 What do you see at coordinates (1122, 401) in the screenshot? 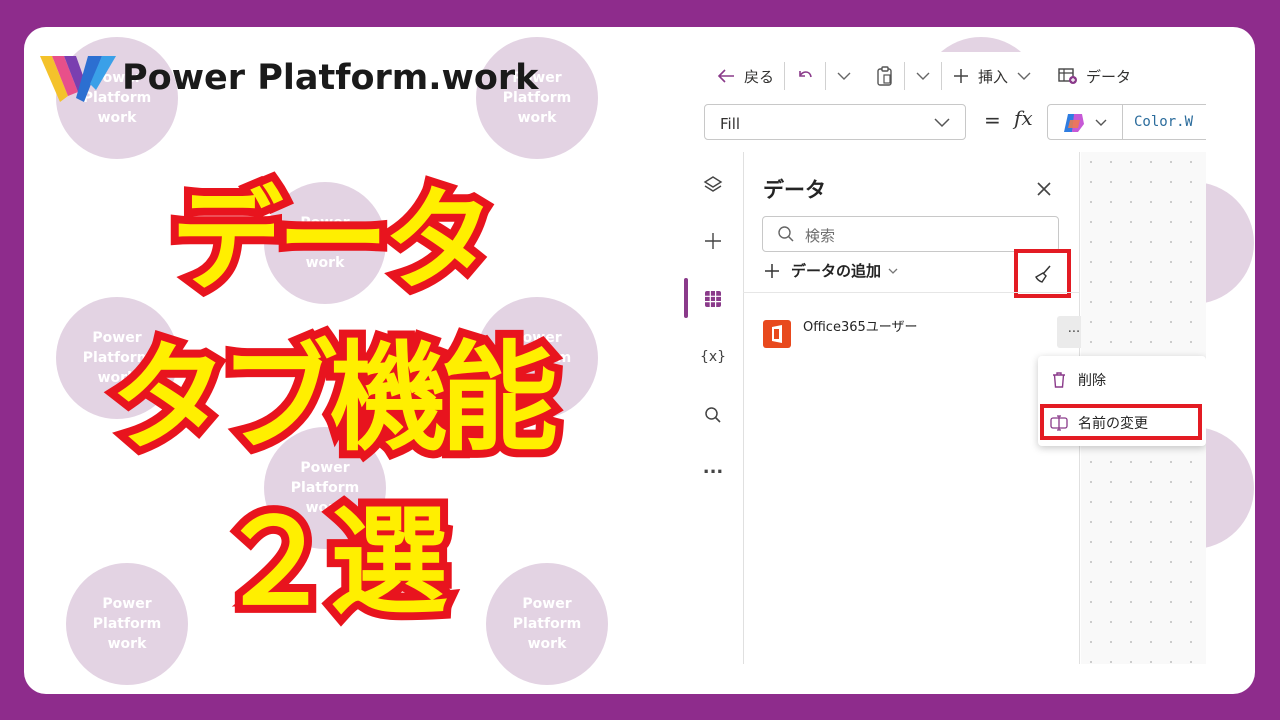
I see `context-menu: 削除 名前の変更` at bounding box center [1122, 401].